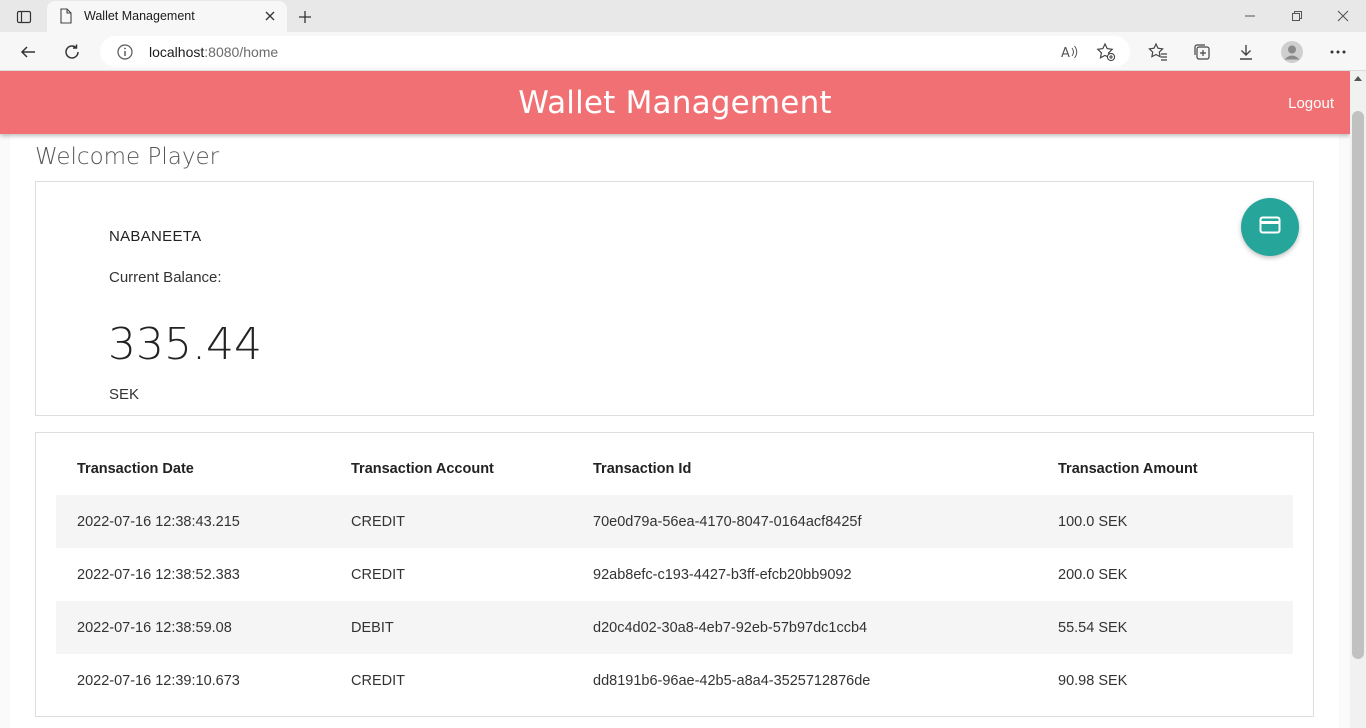  I want to click on header-transaction-id: Transaction Id, so click(642, 469).